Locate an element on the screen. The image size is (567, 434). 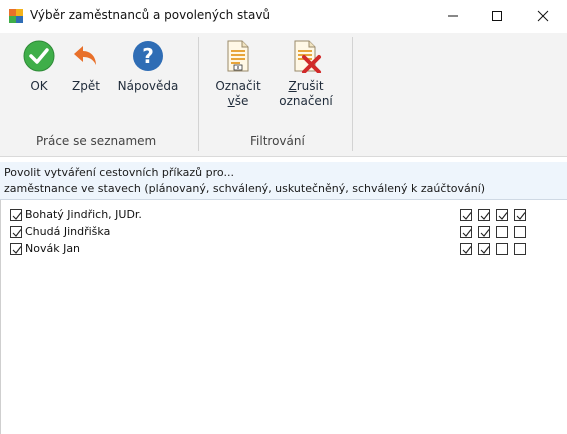
minimize-button is located at coordinates (453, 16).